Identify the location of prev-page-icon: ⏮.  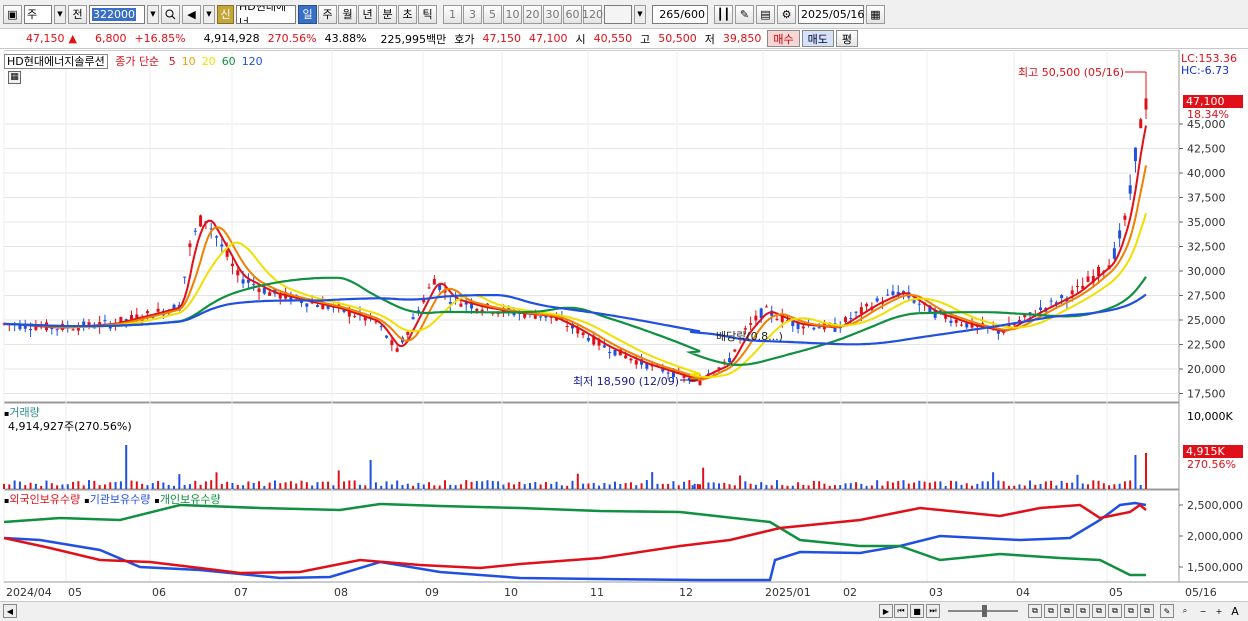
(901, 611).